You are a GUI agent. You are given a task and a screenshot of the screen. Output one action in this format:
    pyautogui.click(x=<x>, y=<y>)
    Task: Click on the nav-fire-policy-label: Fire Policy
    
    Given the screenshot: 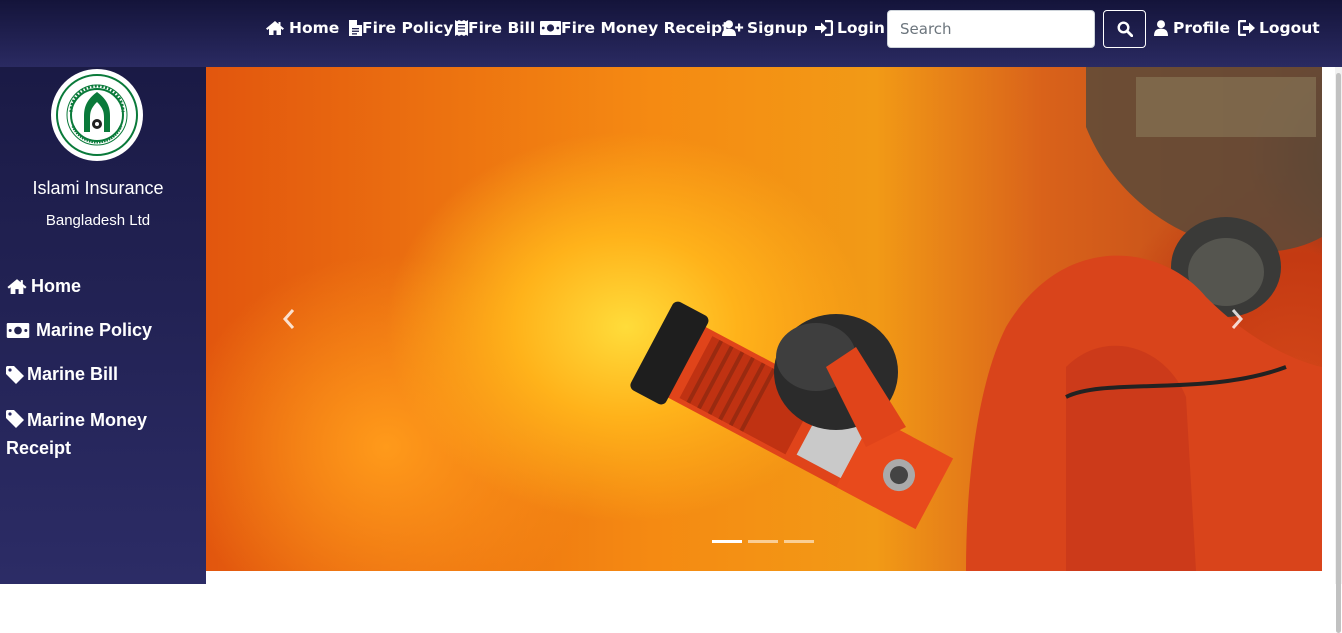 What is the action you would take?
    pyautogui.click(x=408, y=28)
    